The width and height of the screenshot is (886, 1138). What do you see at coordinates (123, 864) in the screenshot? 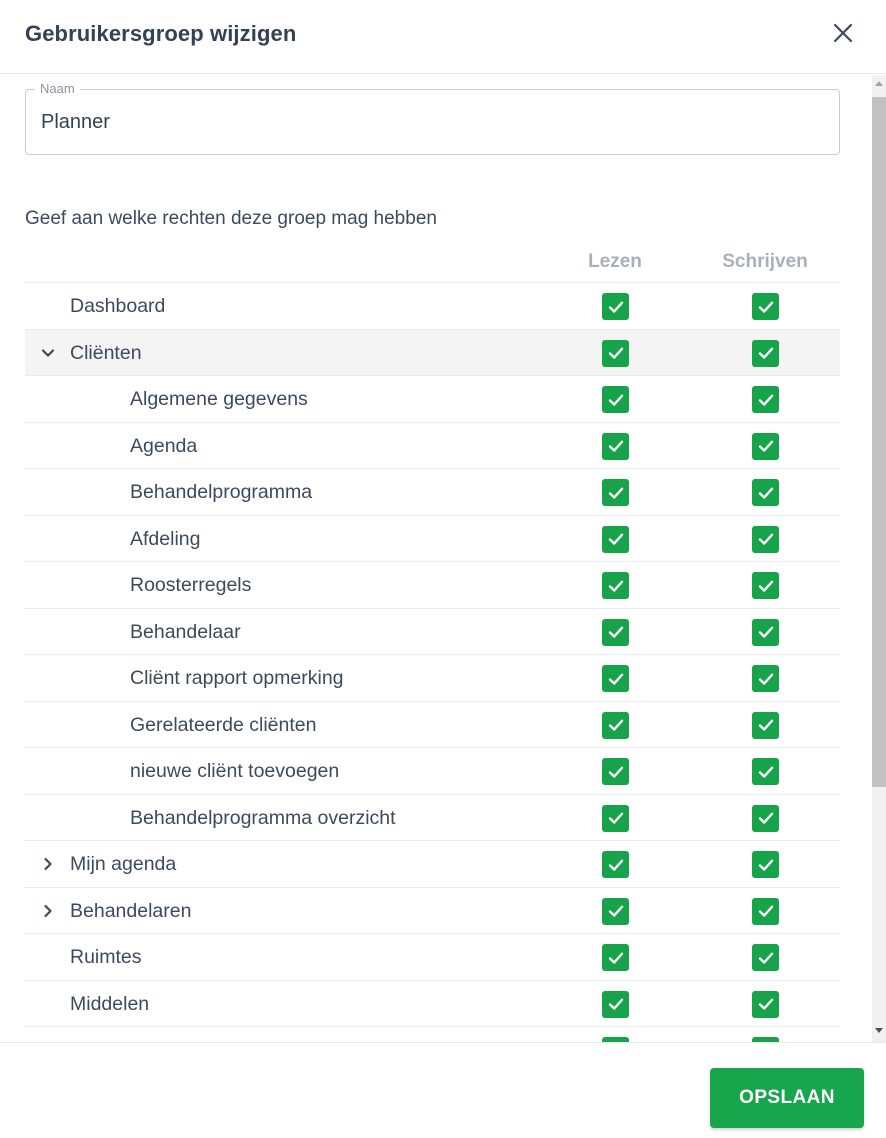
I see `permission-row-label: Mijn agenda` at bounding box center [123, 864].